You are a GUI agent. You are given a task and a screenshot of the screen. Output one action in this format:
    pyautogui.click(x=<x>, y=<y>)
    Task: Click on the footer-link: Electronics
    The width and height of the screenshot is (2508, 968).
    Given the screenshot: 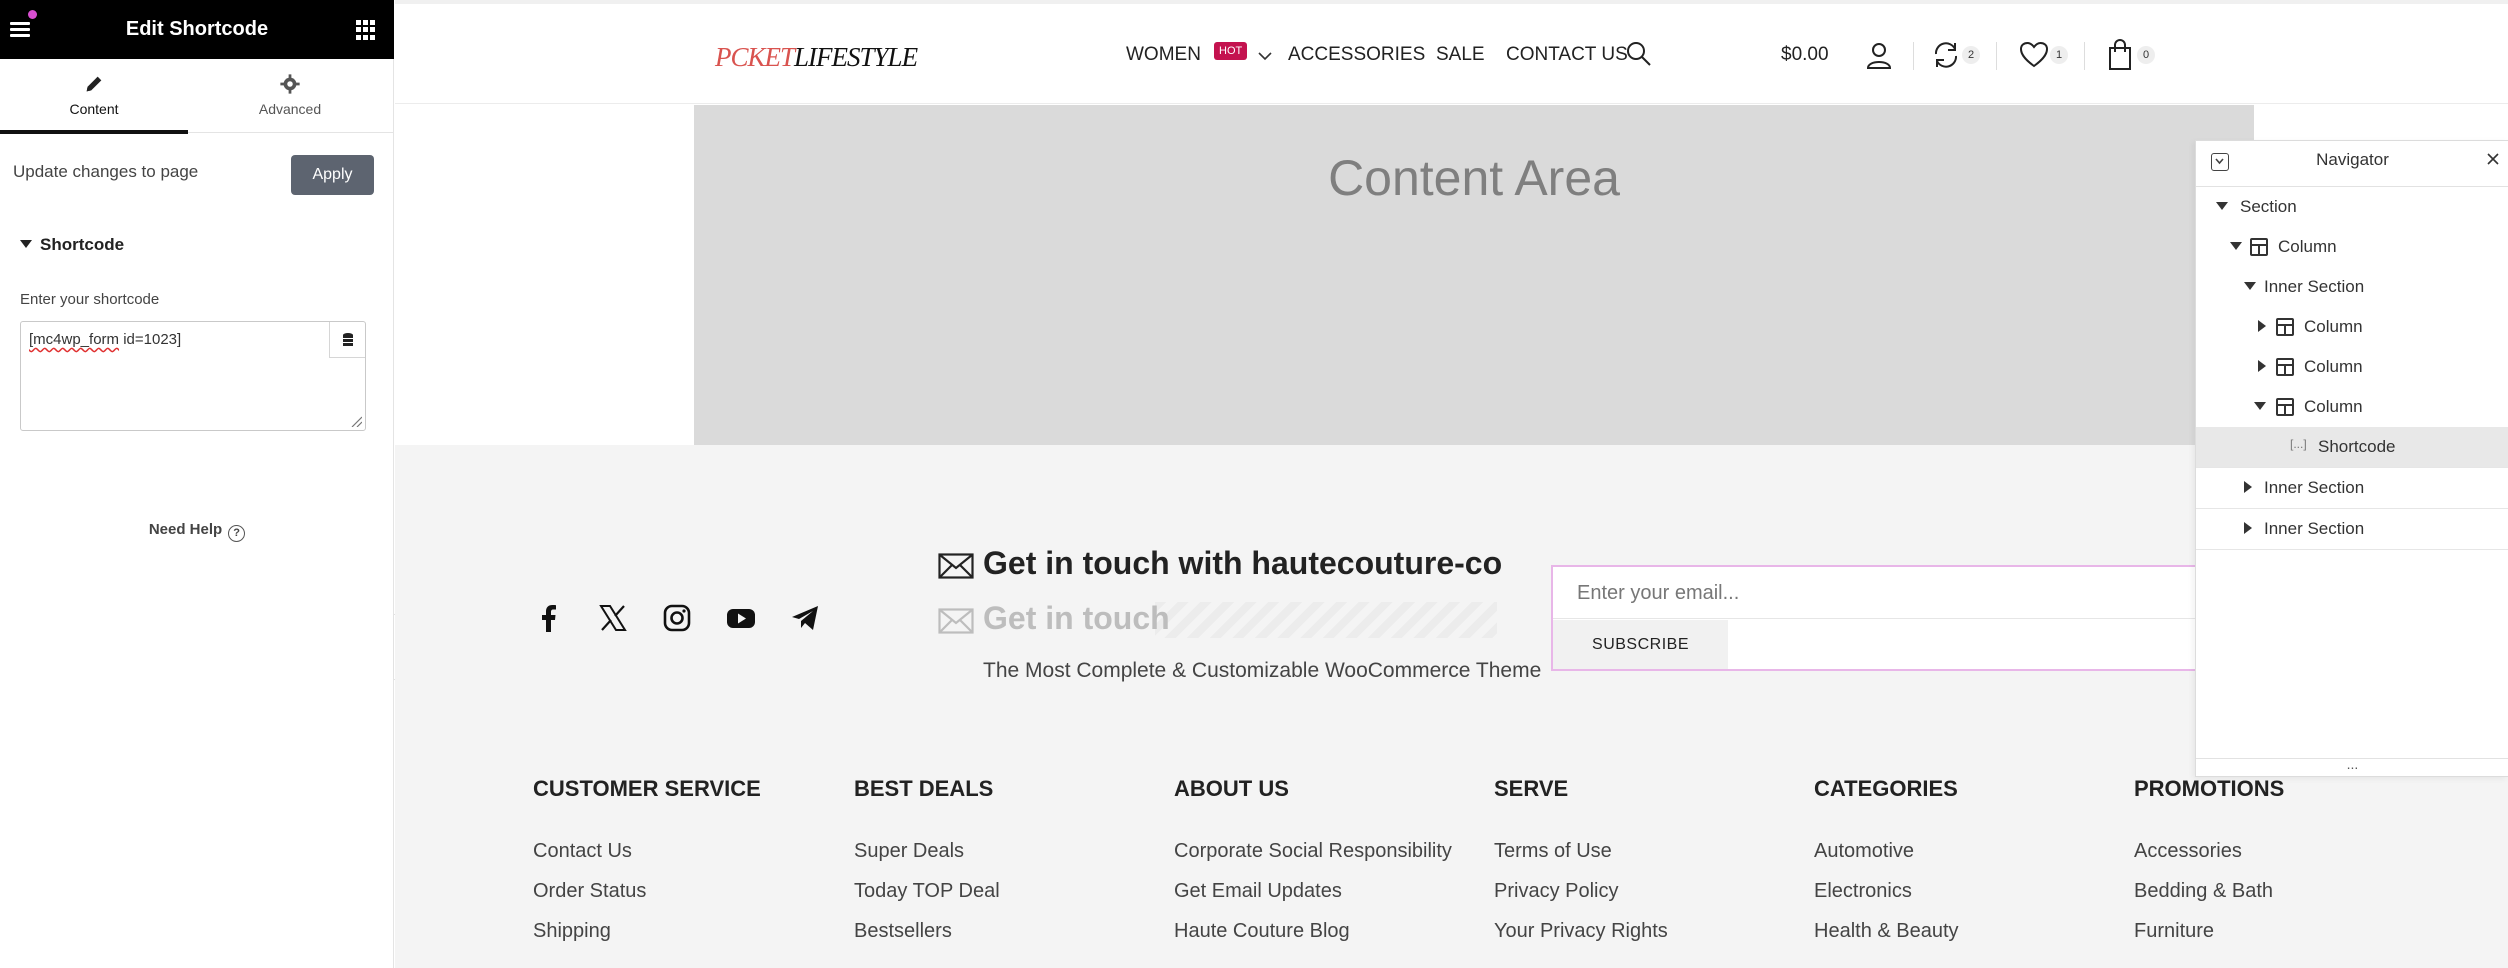 What is the action you would take?
    pyautogui.click(x=1863, y=891)
    